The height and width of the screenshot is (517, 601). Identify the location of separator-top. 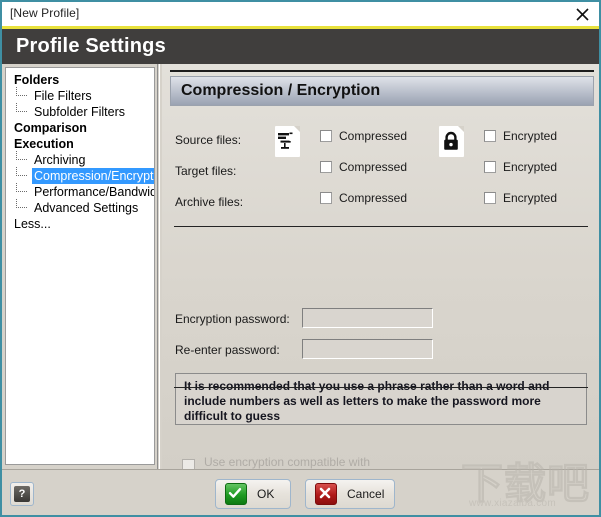
(381, 226).